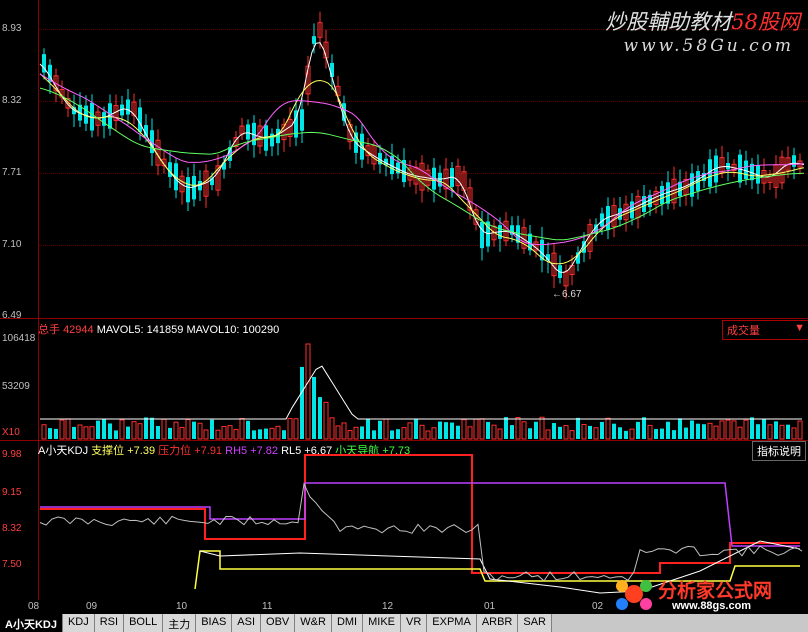  Describe the element at coordinates (421, 392) in the screenshot. I see `mavol5-line` at that location.